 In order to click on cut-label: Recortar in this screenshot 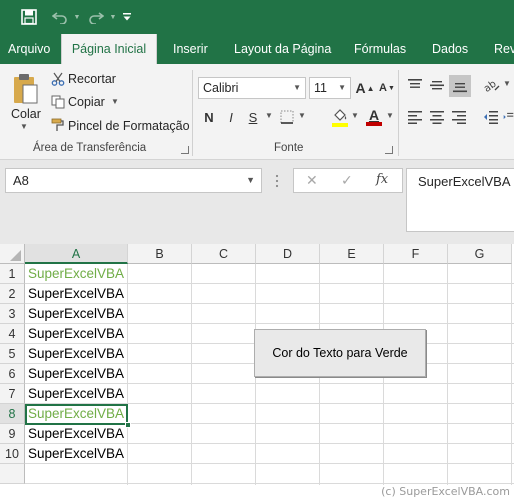, I will do `click(92, 79)`.